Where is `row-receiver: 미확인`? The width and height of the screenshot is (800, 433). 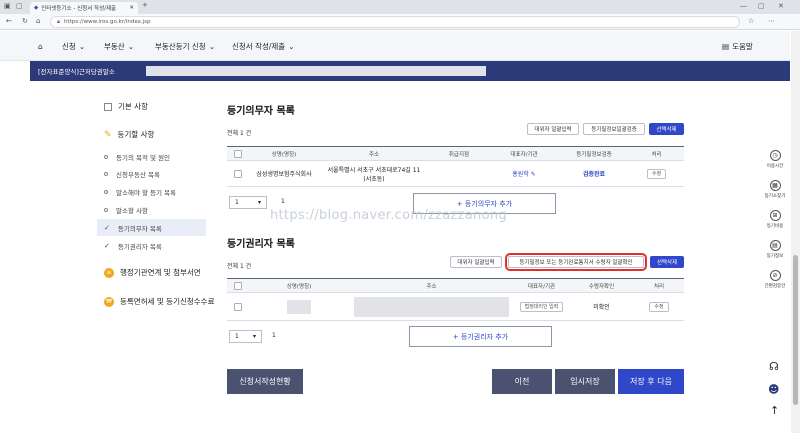 row-receiver: 미확인 is located at coordinates (601, 307).